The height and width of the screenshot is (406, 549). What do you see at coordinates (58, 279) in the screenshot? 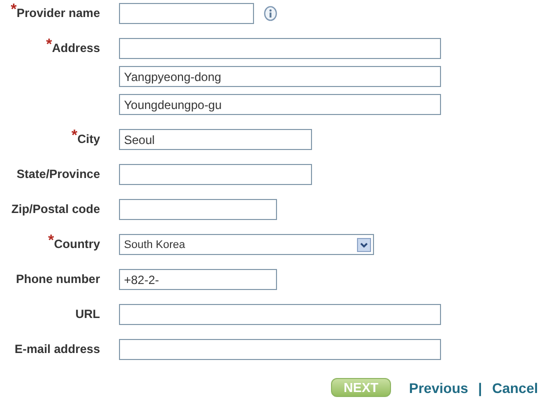
I see `field-label: Phone number` at bounding box center [58, 279].